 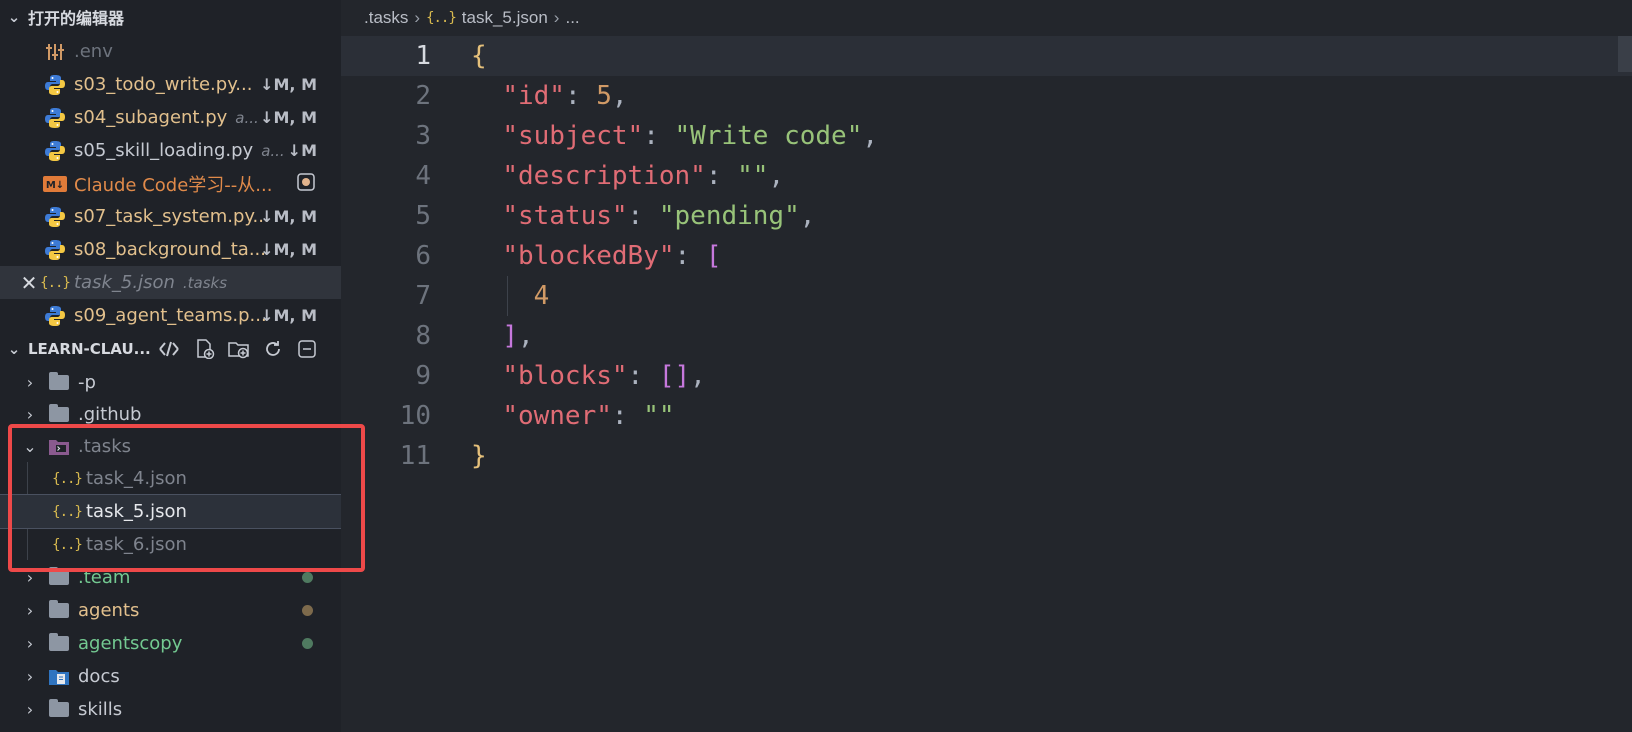 What do you see at coordinates (1625, 54) in the screenshot?
I see `scrollbar` at bounding box center [1625, 54].